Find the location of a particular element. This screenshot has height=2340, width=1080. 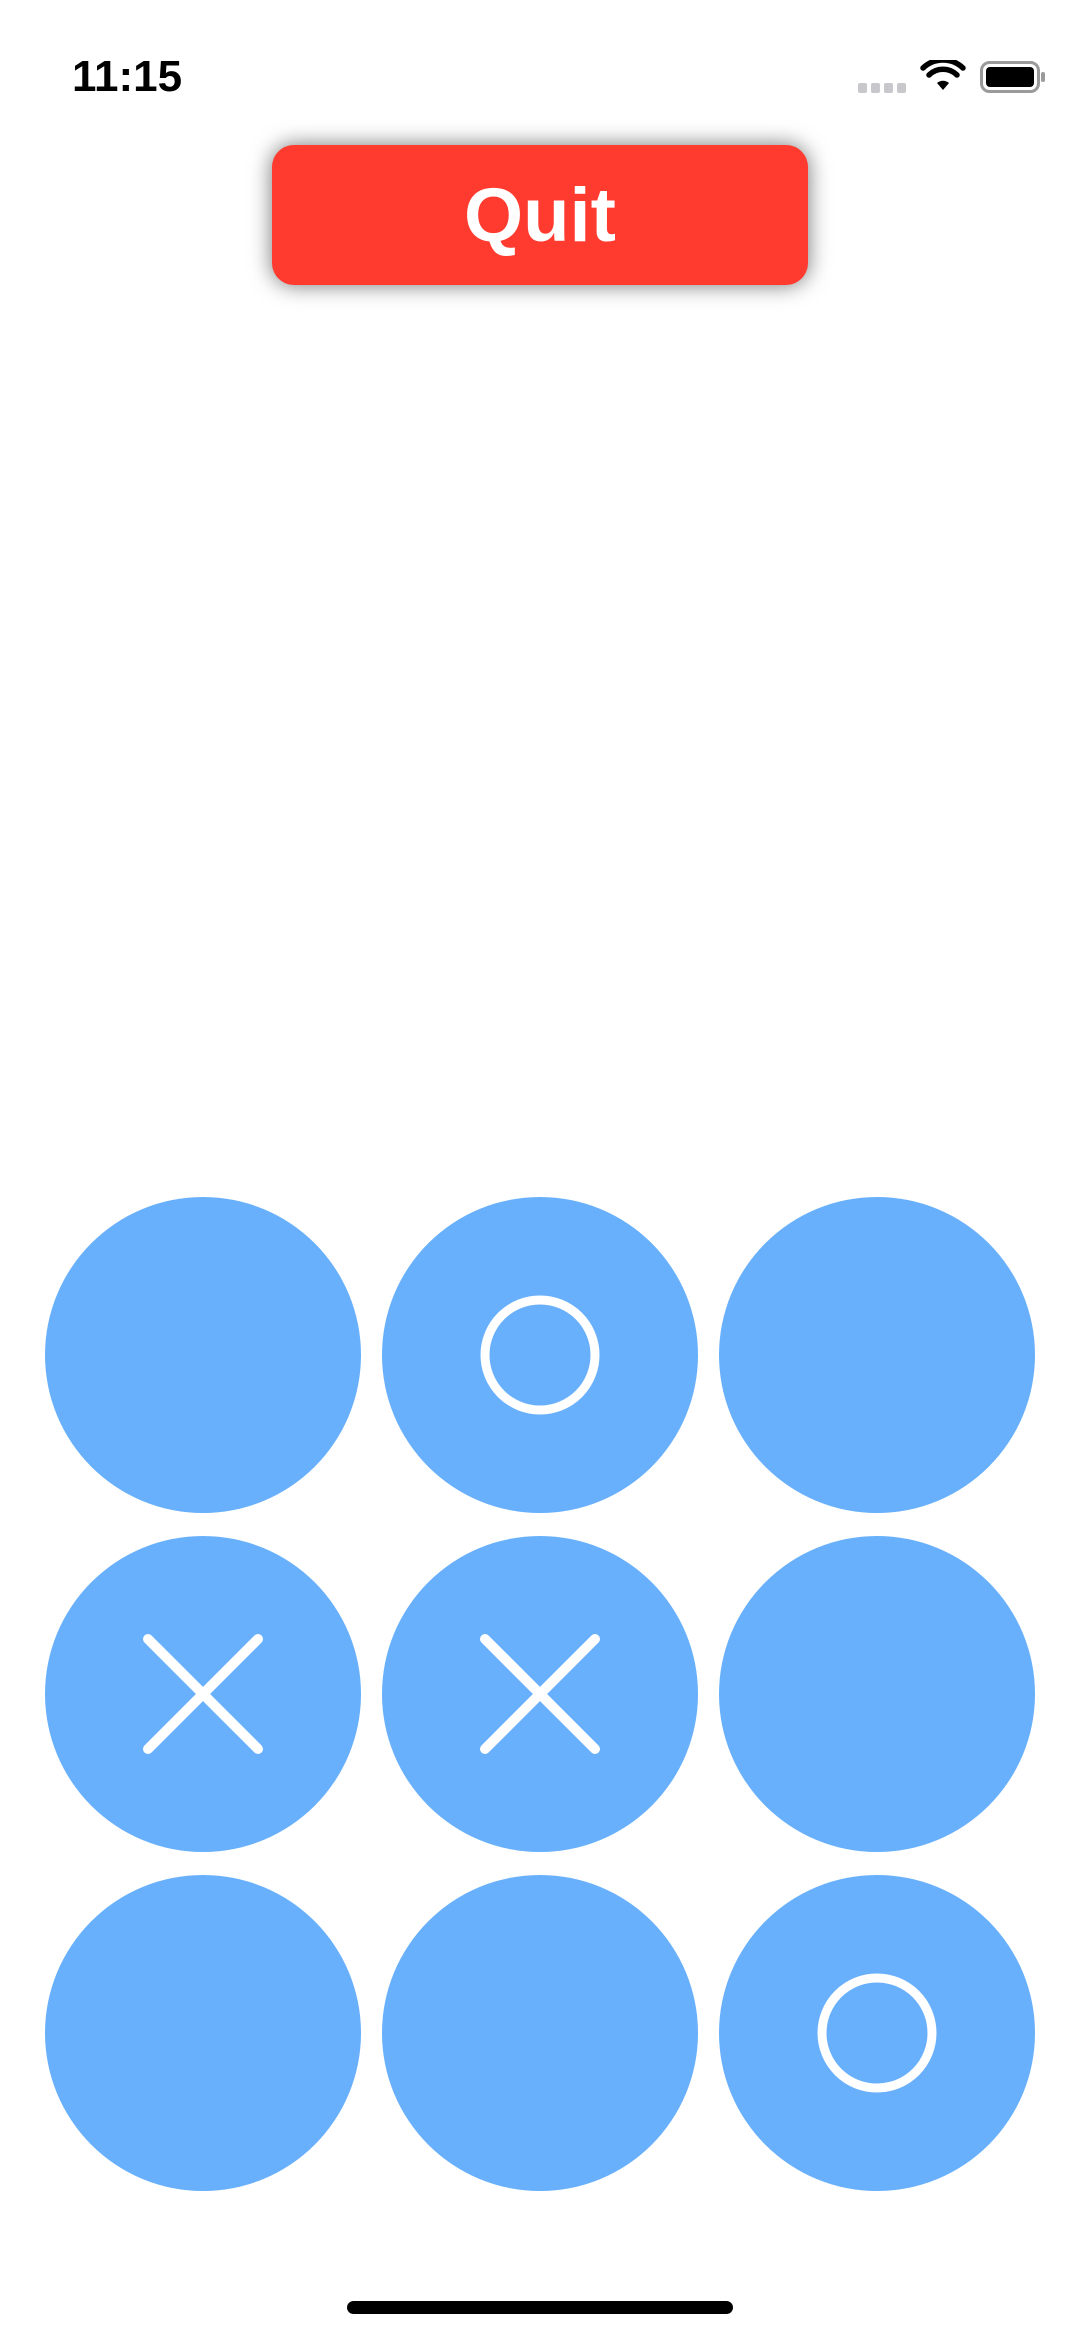

battery-icon is located at coordinates (1012, 77).